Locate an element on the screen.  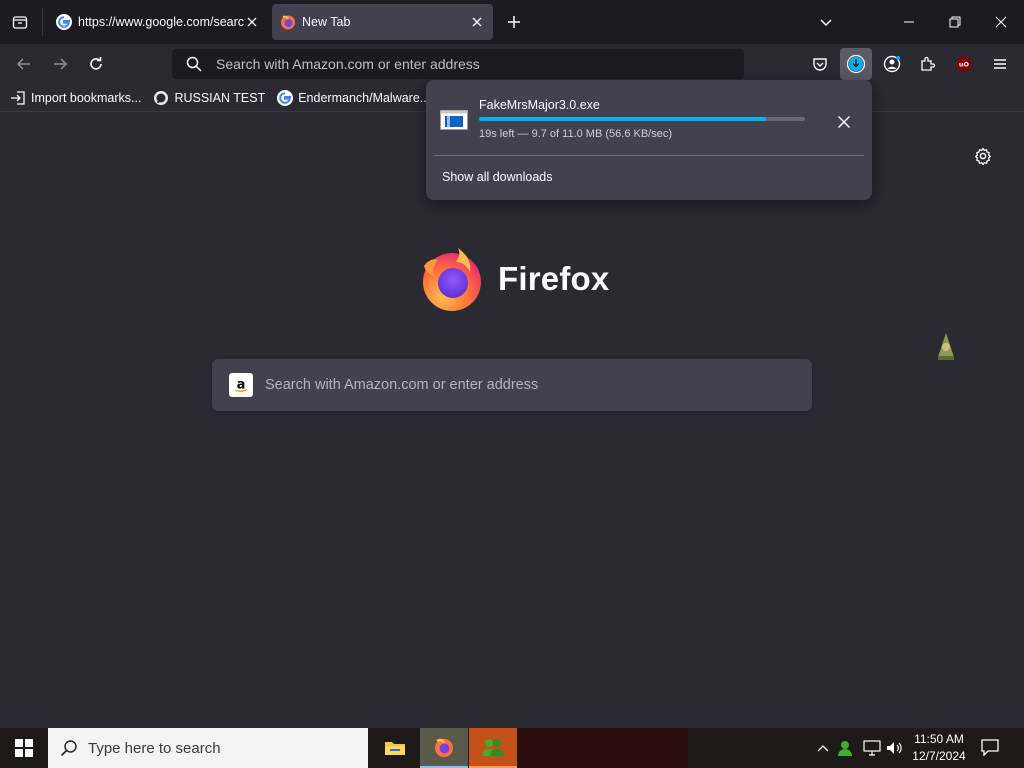
chevron-down-icon is located at coordinates (826, 23).